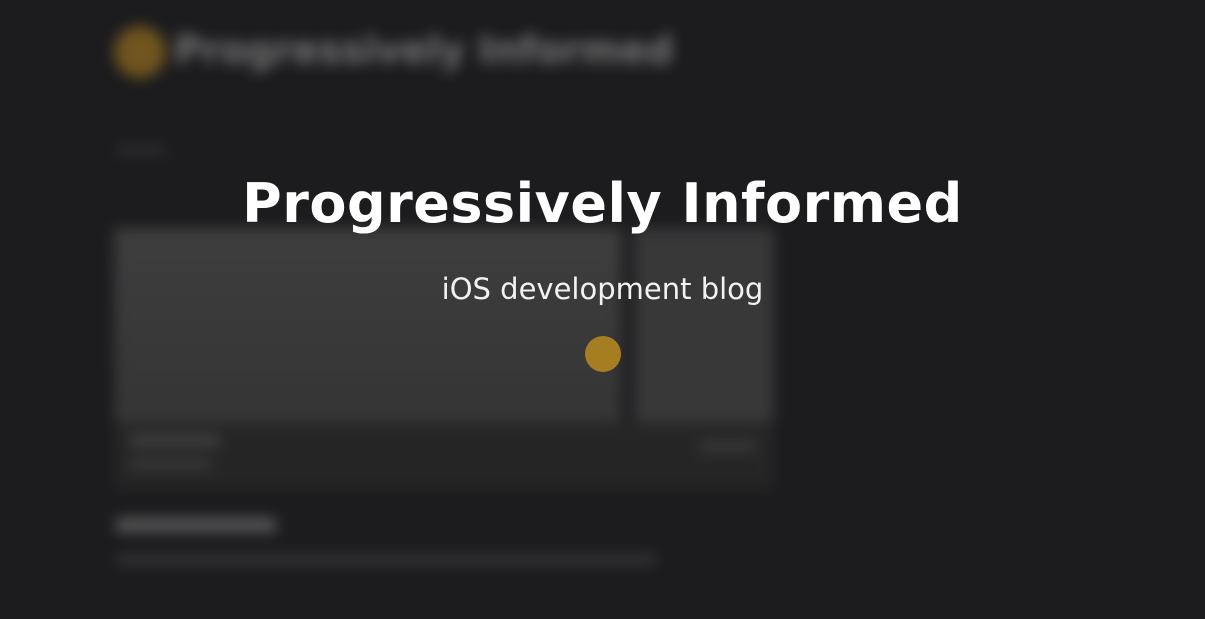  I want to click on background-nav-underline, so click(141, 149).